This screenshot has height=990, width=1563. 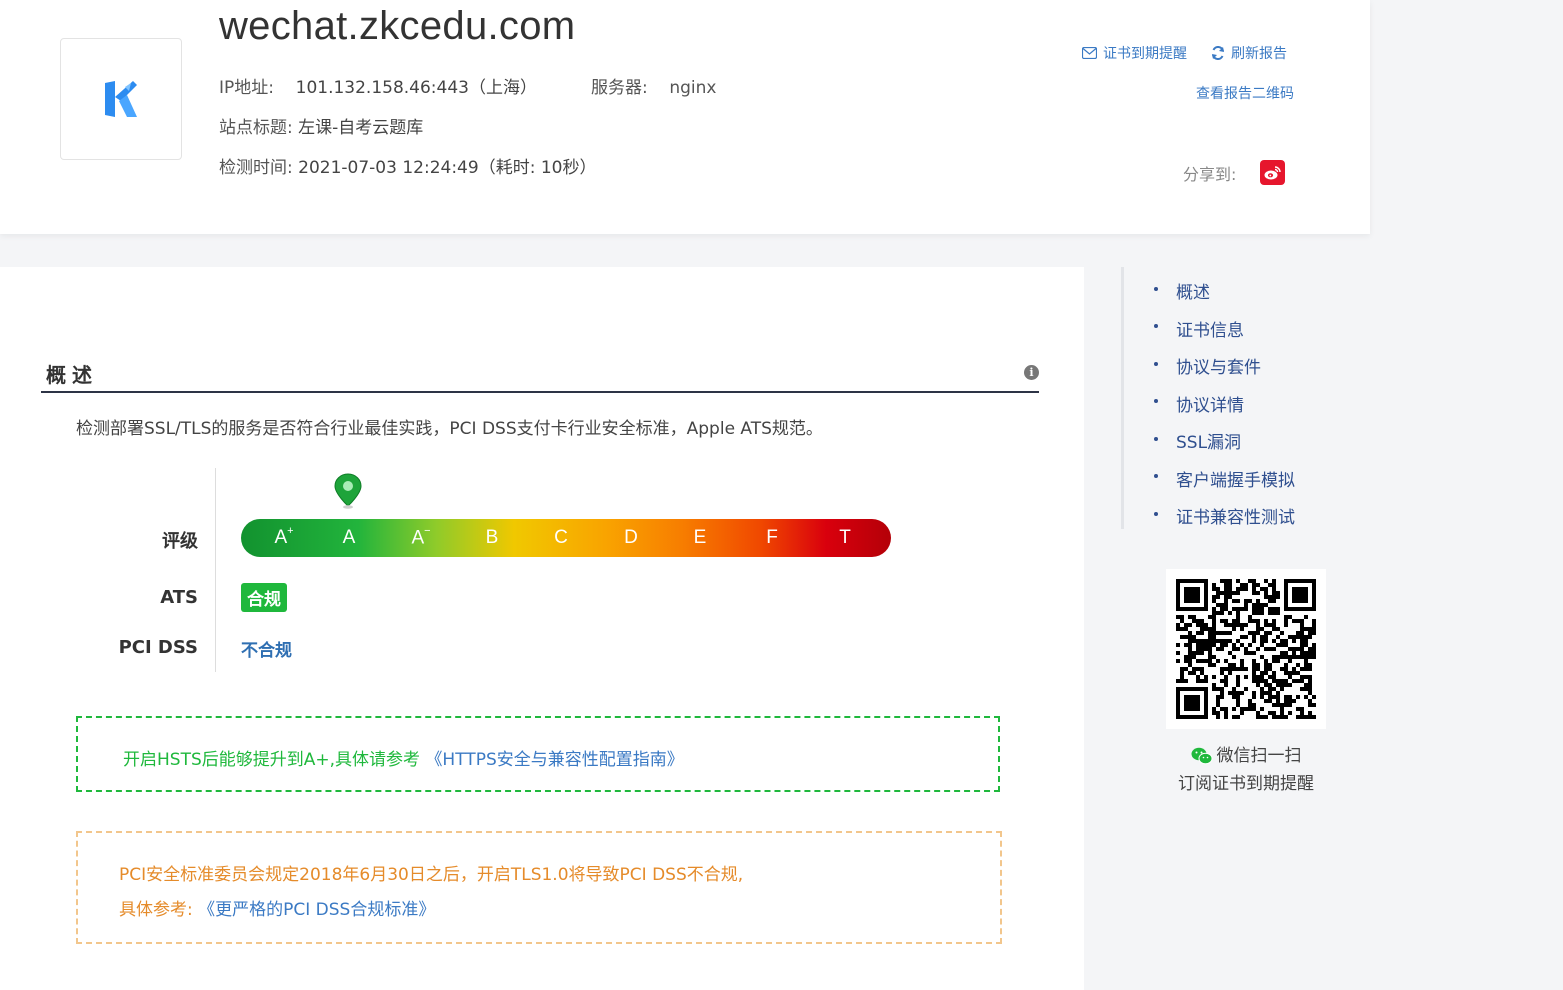 What do you see at coordinates (1235, 518) in the screenshot?
I see `sidebar-item-label: 证书兼容性测试` at bounding box center [1235, 518].